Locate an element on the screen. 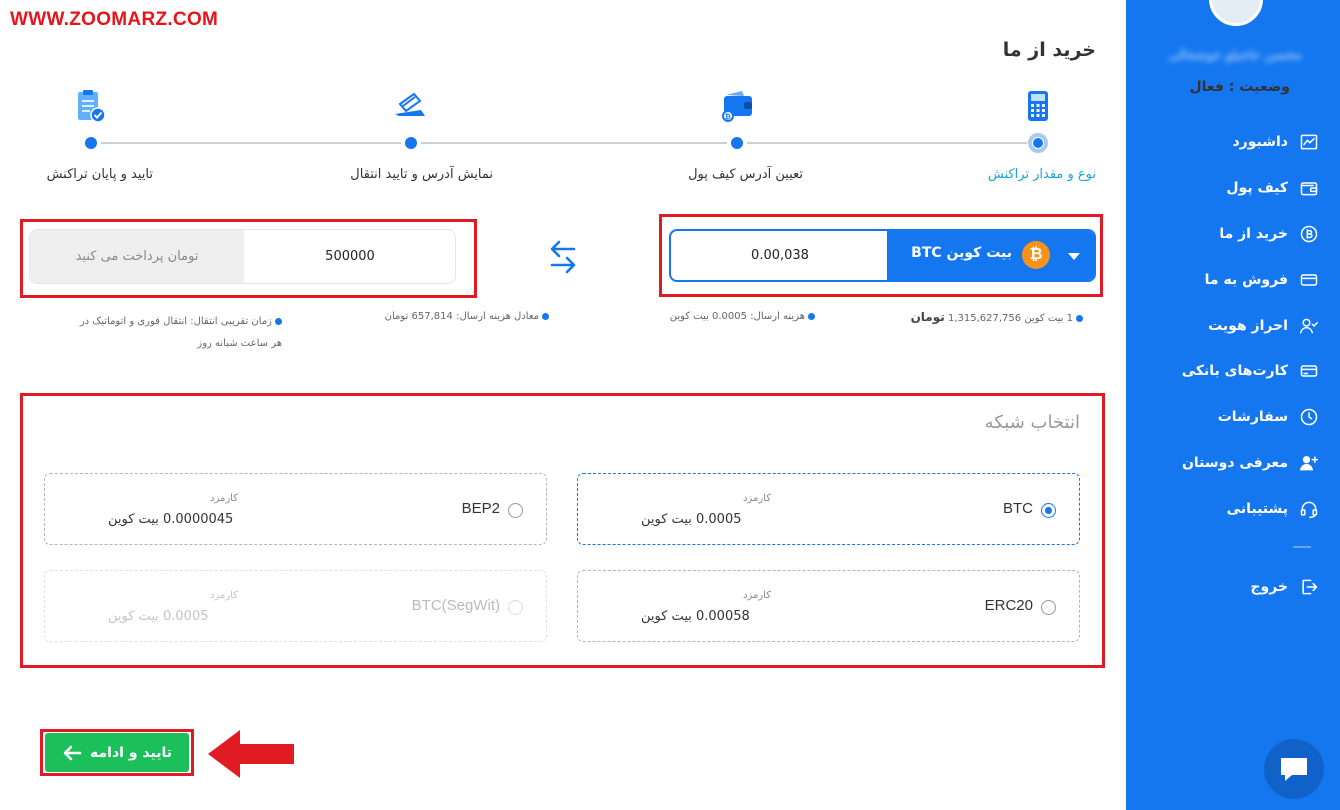 The image size is (1340, 810). sidebar-item-kyc: احراز هویت is located at coordinates (1264, 326).